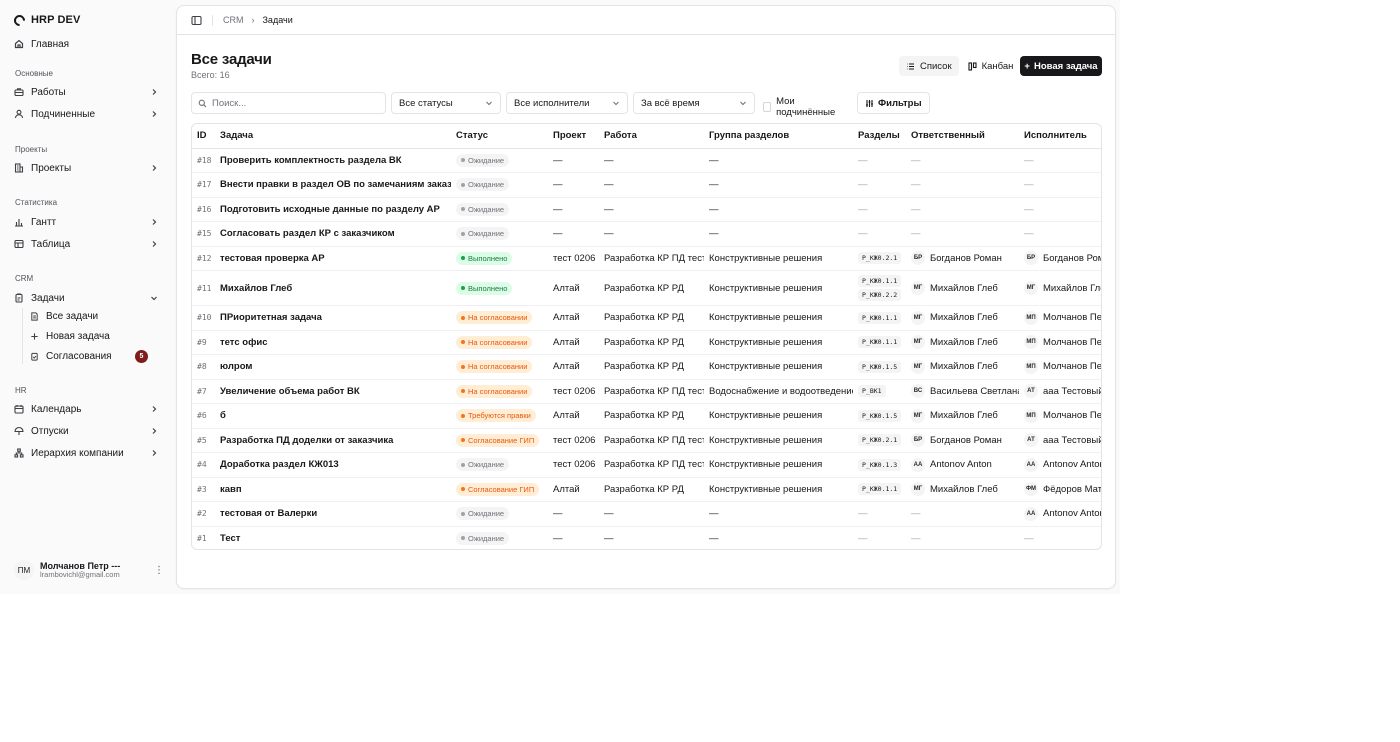 Image resolution: width=1400 pixels, height=742 pixels. What do you see at coordinates (333, 136) in the screenshot?
I see `column-header: Задача` at bounding box center [333, 136].